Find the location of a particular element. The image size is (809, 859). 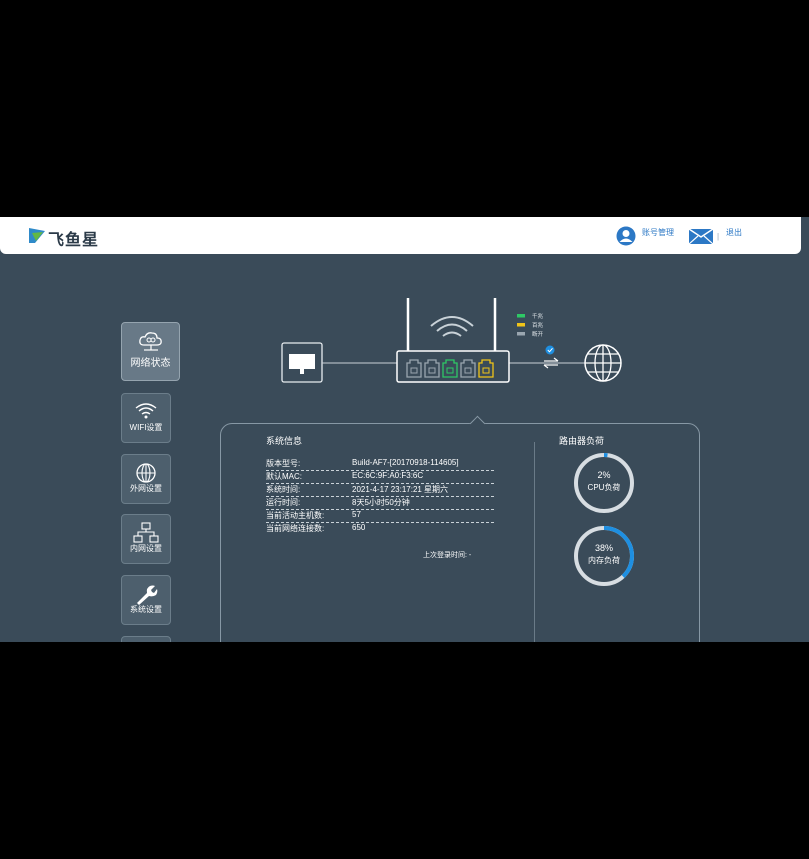

sidebar-item-system: 系统设置 is located at coordinates (146, 600).